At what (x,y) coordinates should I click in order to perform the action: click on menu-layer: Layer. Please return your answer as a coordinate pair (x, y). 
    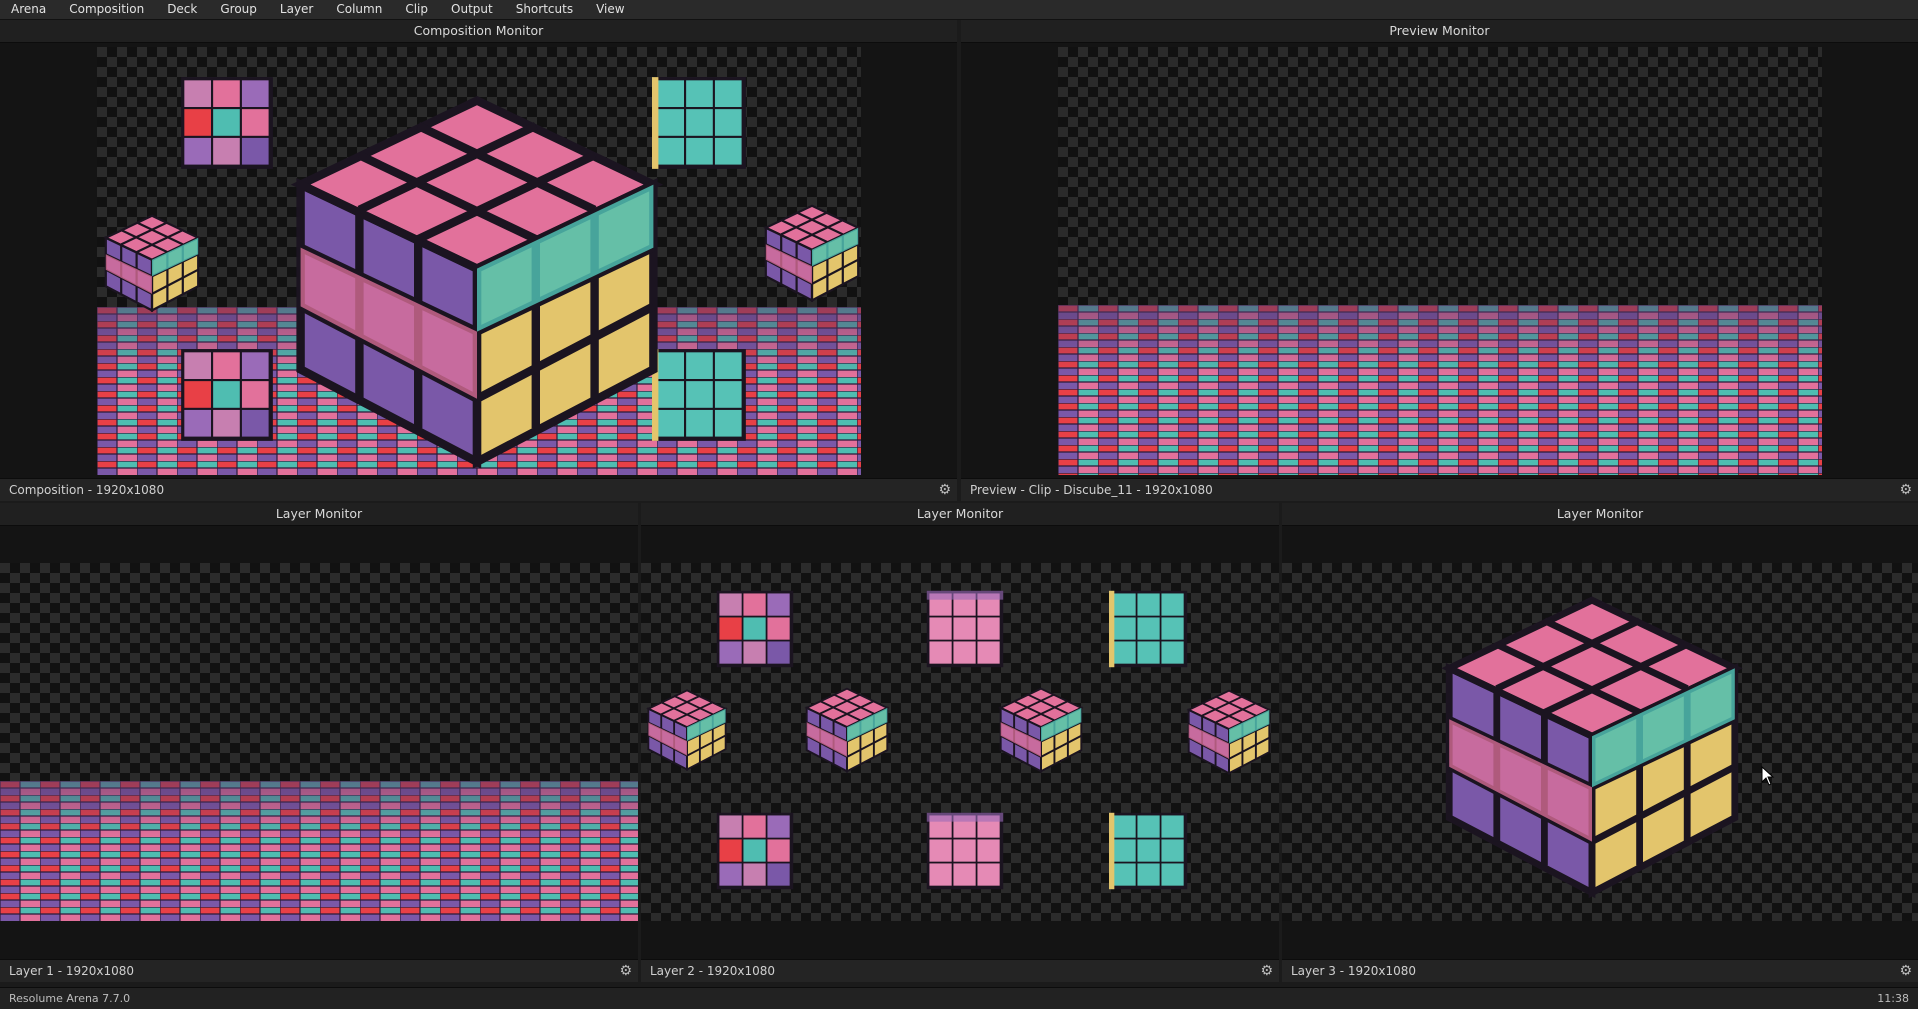
    Looking at the image, I should click on (297, 9).